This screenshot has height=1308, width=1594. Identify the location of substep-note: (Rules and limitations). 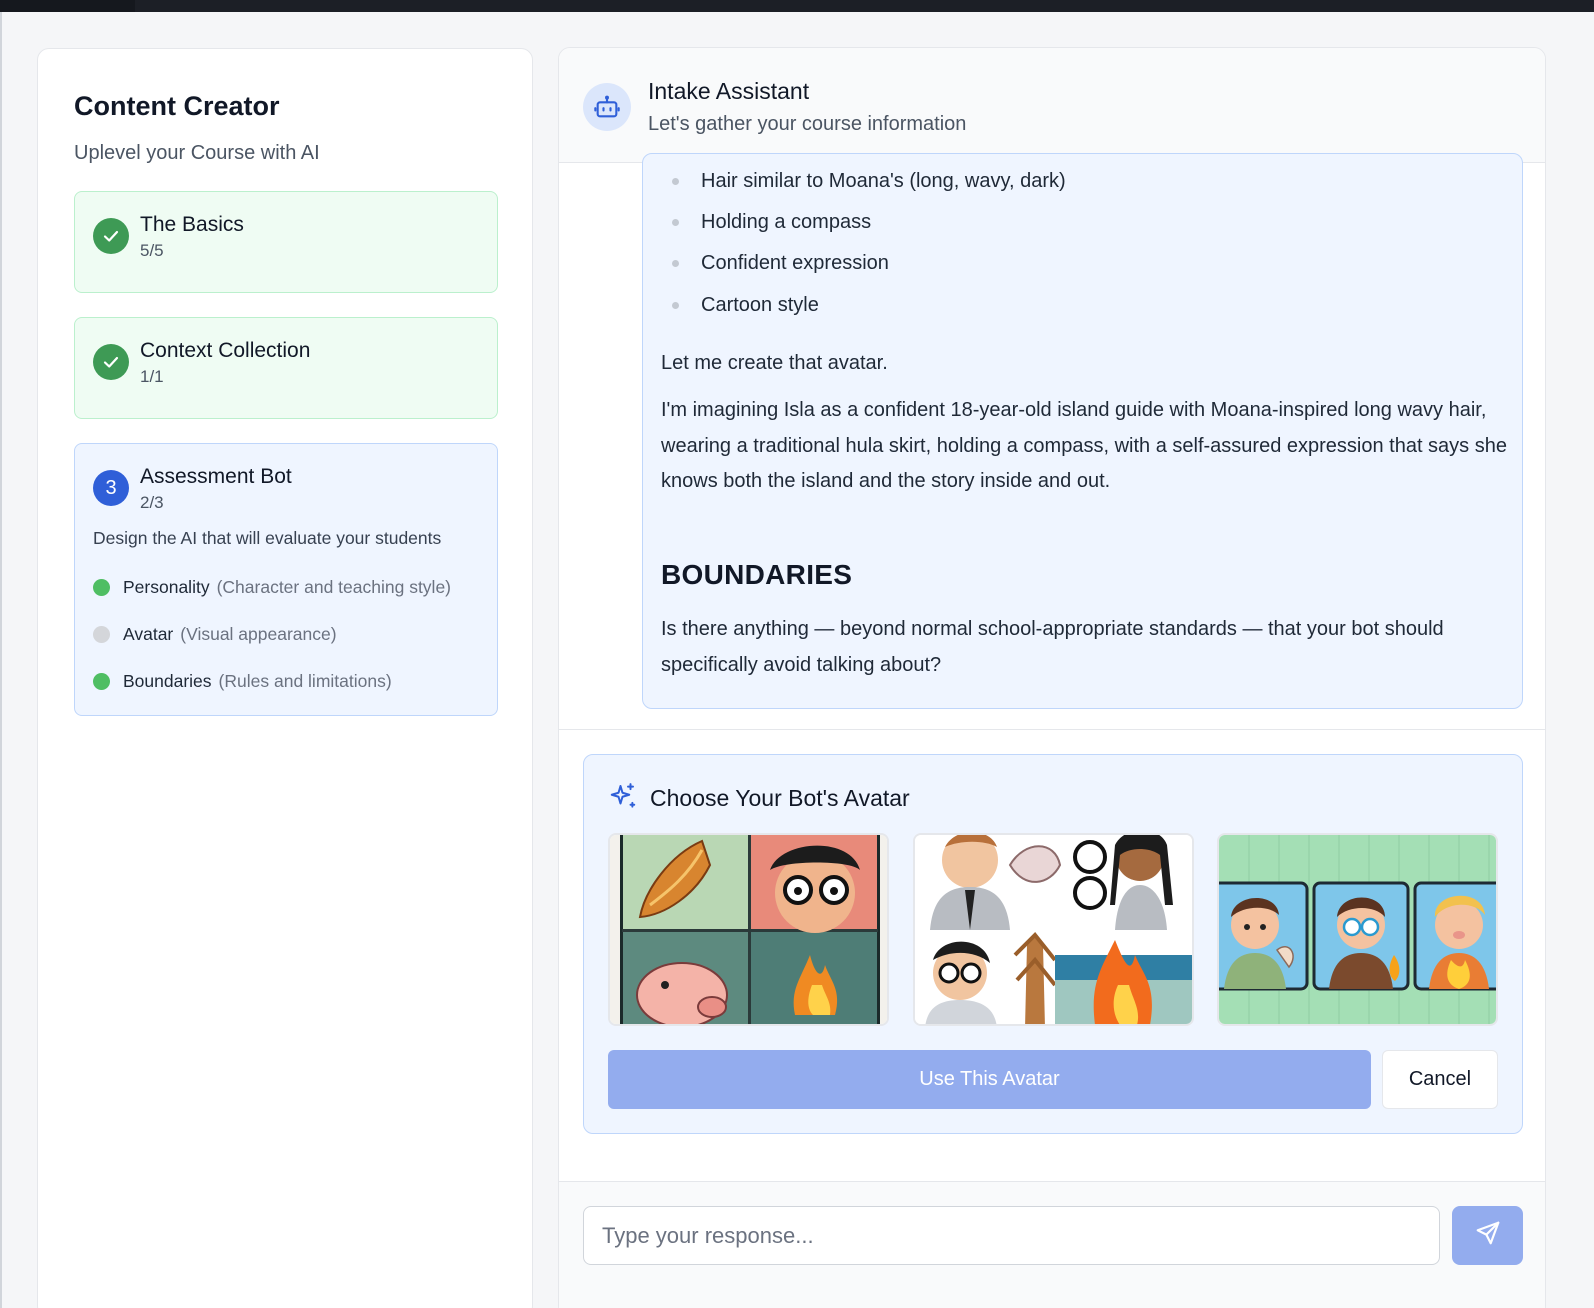
(305, 680).